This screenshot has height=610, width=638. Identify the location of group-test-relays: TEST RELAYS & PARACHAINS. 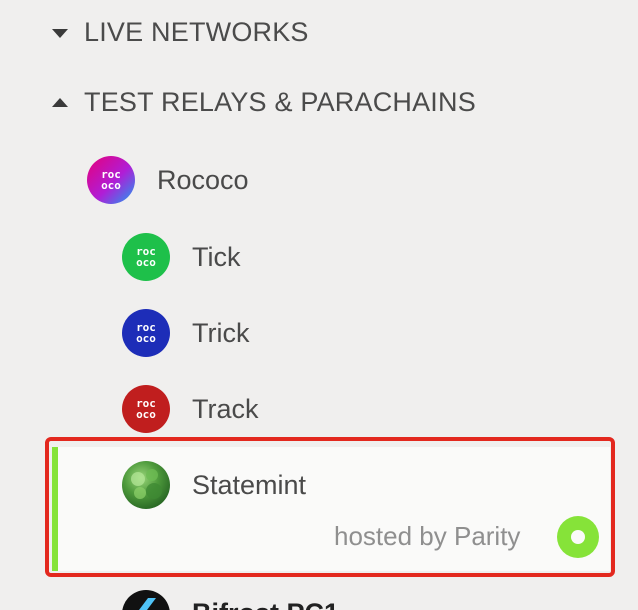
(263, 102).